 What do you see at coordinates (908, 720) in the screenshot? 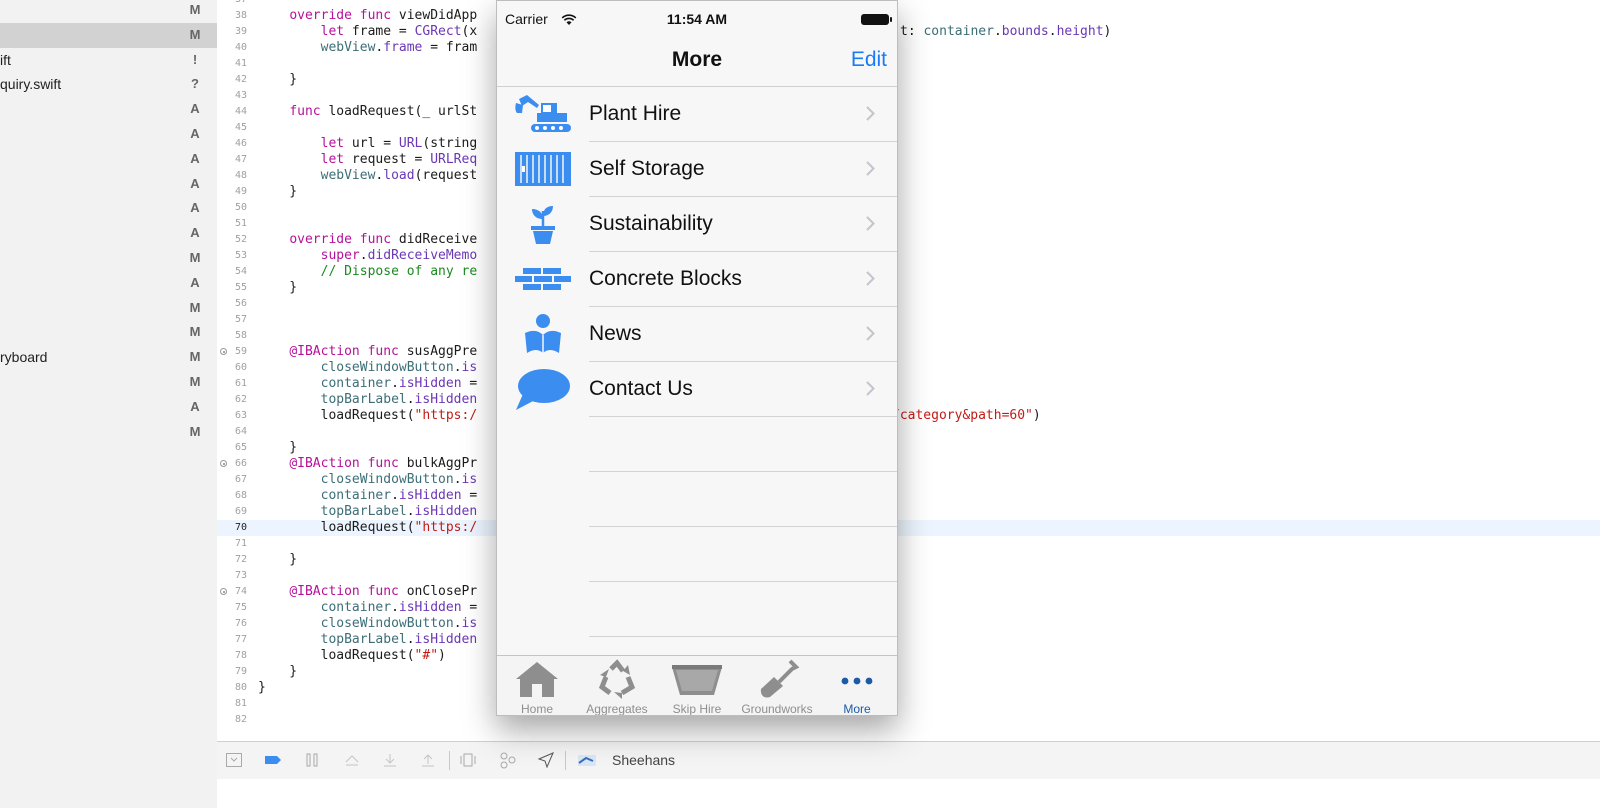
I see `code-line: 82` at bounding box center [908, 720].